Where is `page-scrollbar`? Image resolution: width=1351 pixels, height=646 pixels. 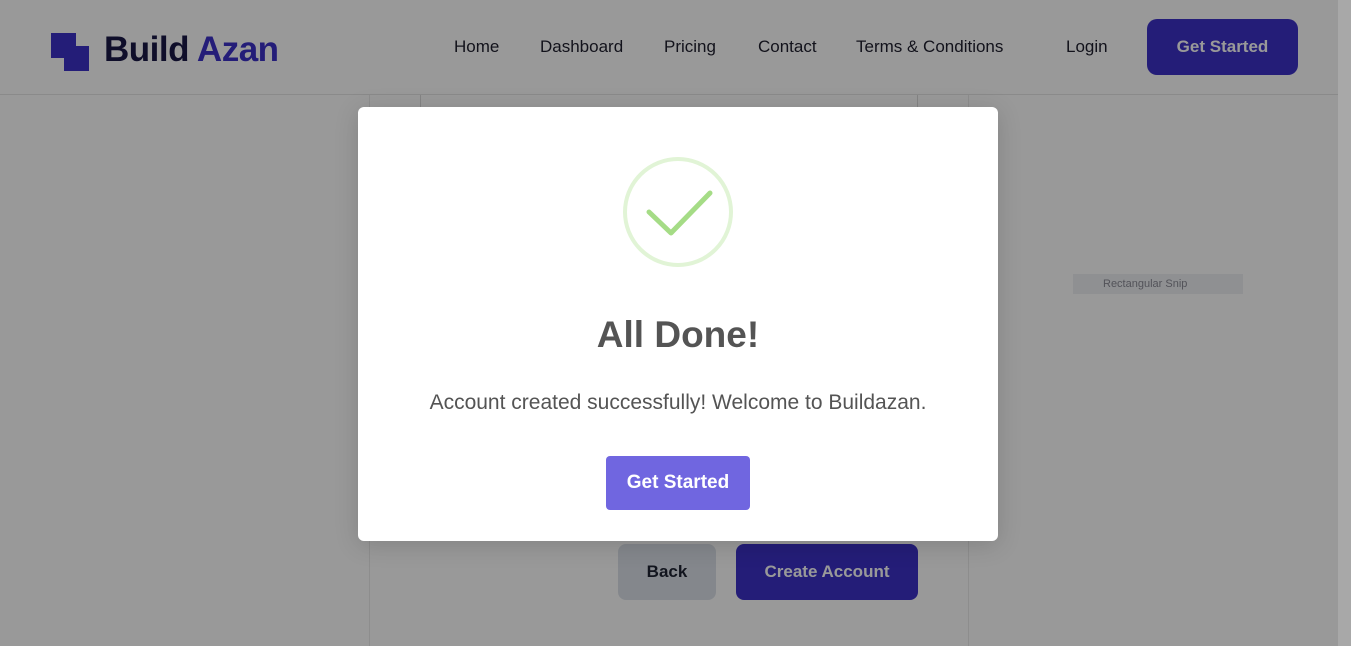 page-scrollbar is located at coordinates (1344, 323).